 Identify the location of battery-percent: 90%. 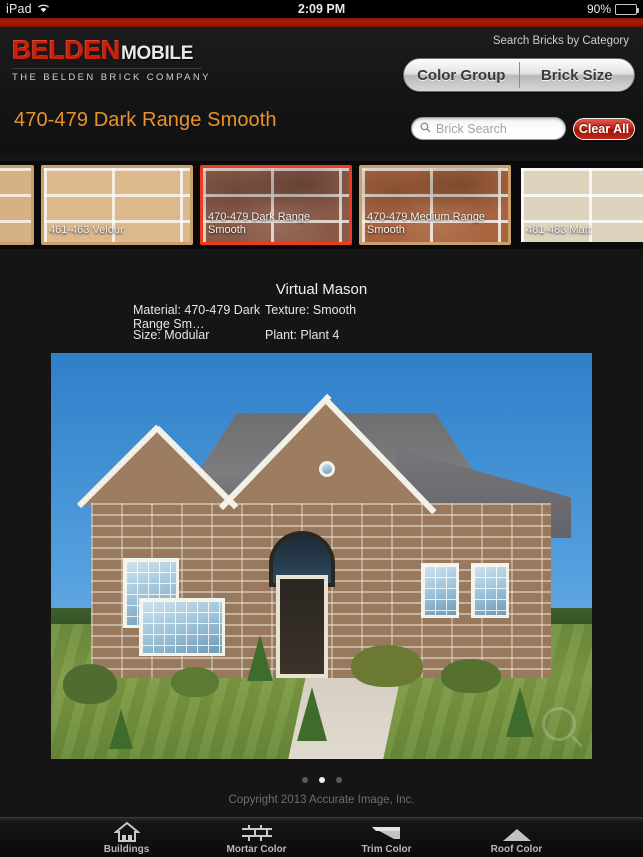
(598, 9).